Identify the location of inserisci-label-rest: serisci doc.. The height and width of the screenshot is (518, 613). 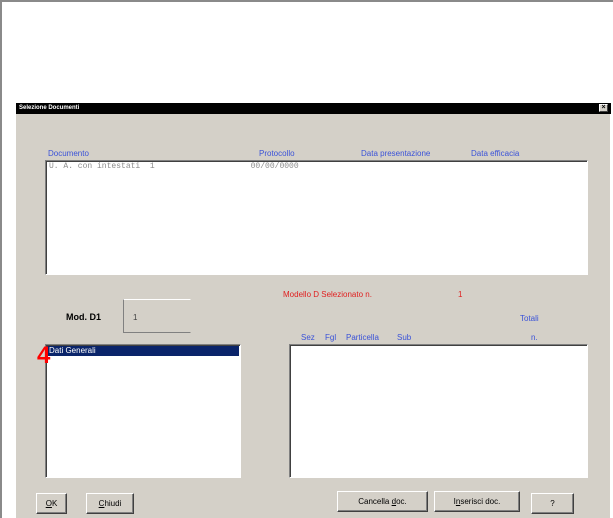
(480, 501).